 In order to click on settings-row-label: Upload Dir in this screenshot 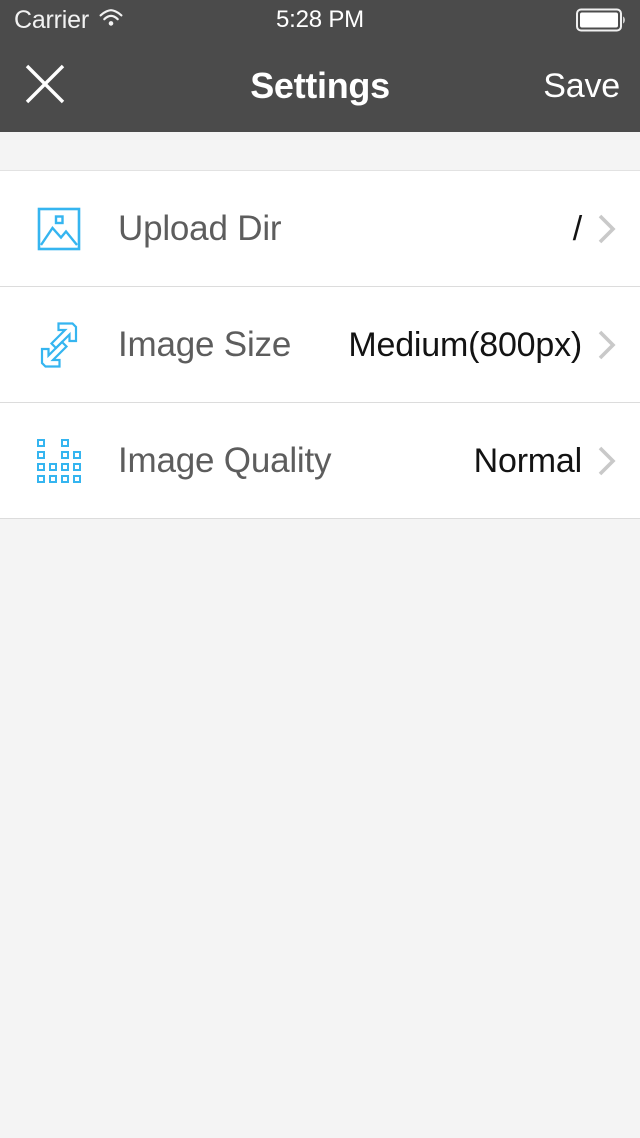, I will do `click(200, 228)`.